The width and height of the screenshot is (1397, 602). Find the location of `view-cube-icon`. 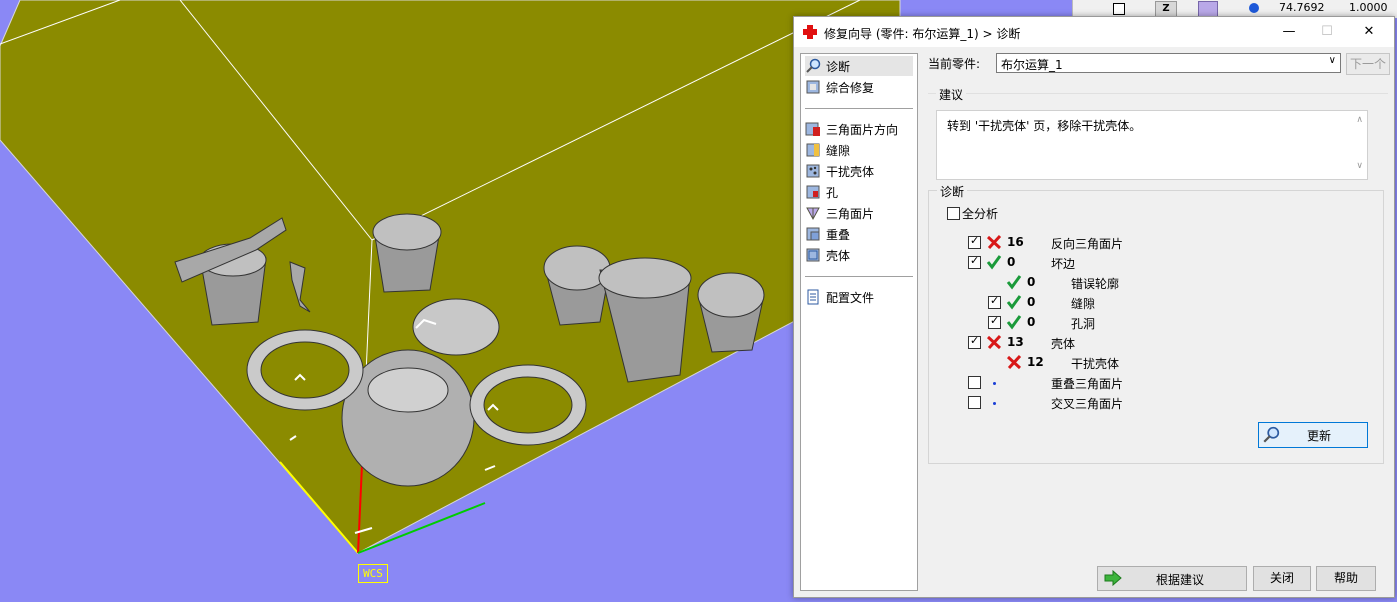

view-cube-icon is located at coordinates (1208, 9).